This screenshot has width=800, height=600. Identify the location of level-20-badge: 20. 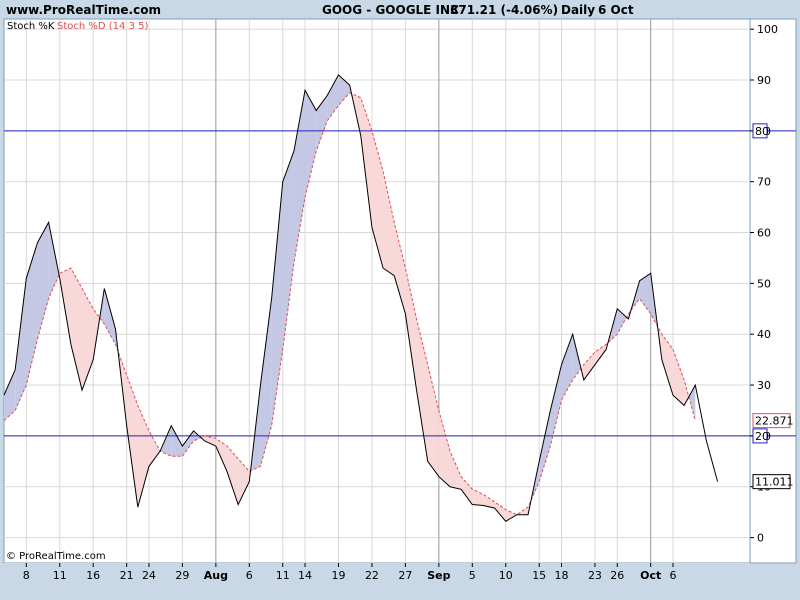
(760, 436).